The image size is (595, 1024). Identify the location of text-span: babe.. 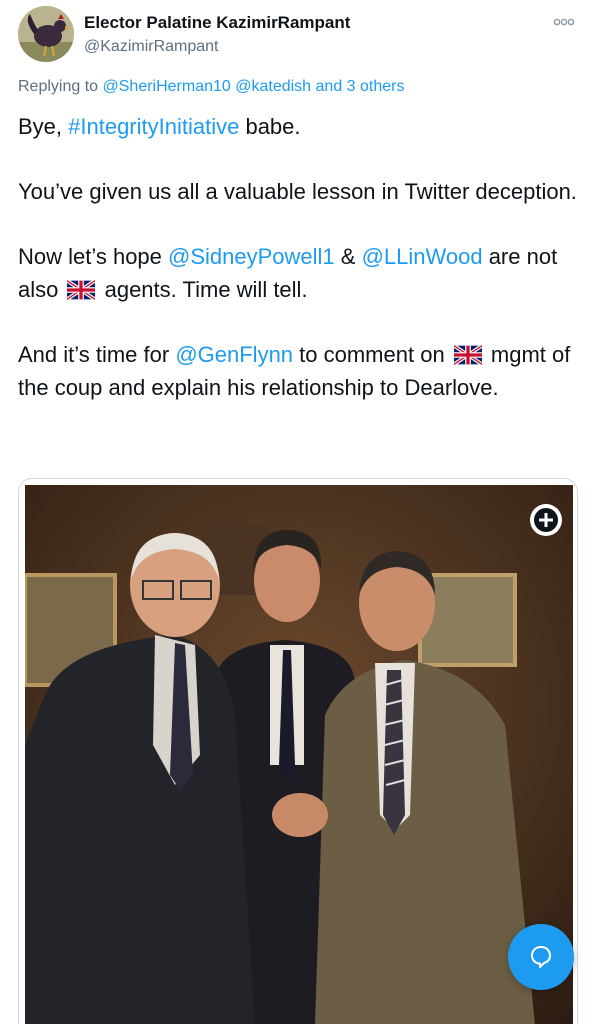
(270, 126).